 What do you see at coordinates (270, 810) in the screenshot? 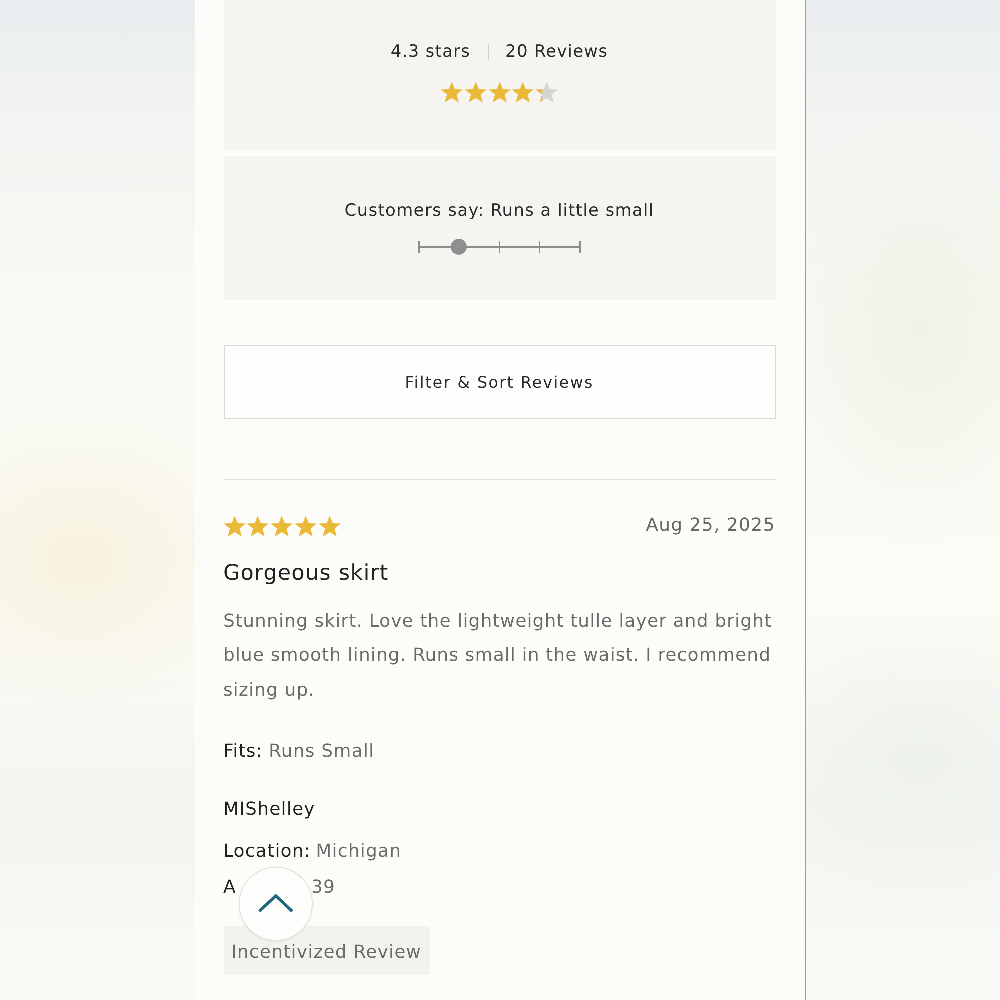
I see `reviewer-name: MIShelley` at bounding box center [270, 810].